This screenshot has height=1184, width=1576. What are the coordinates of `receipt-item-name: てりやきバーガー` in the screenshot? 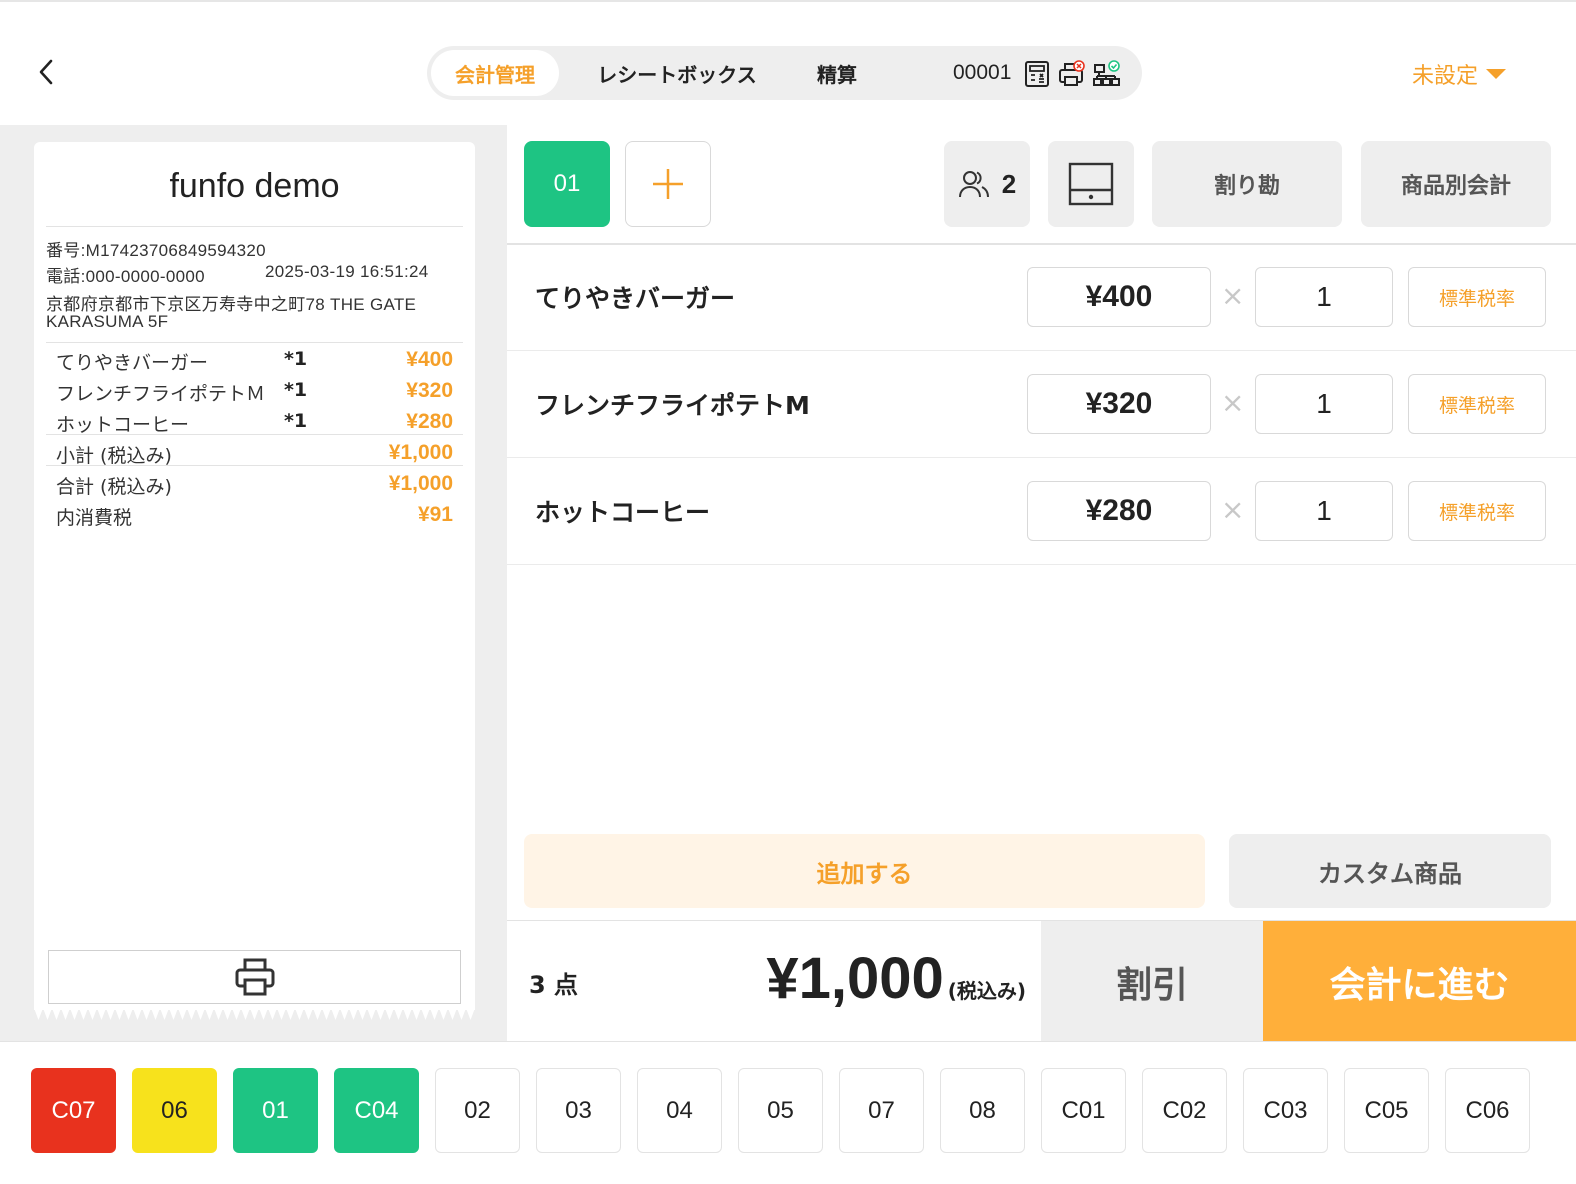 It's located at (132, 363).